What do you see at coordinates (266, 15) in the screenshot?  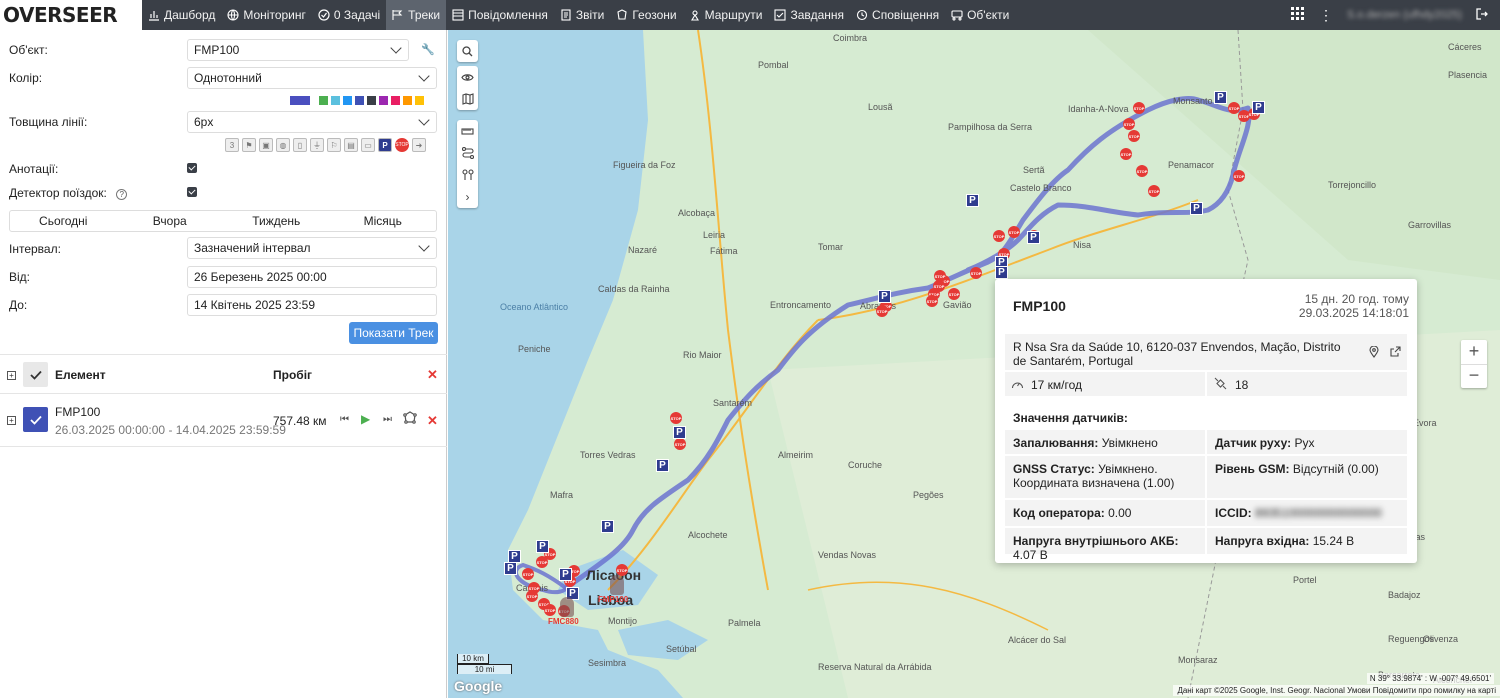 I see `nav-item-1: Моніторинг` at bounding box center [266, 15].